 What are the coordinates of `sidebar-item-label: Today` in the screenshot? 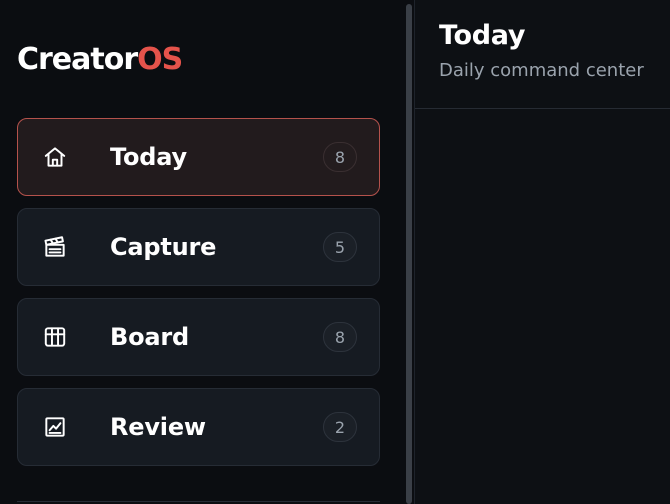 It's located at (148, 157).